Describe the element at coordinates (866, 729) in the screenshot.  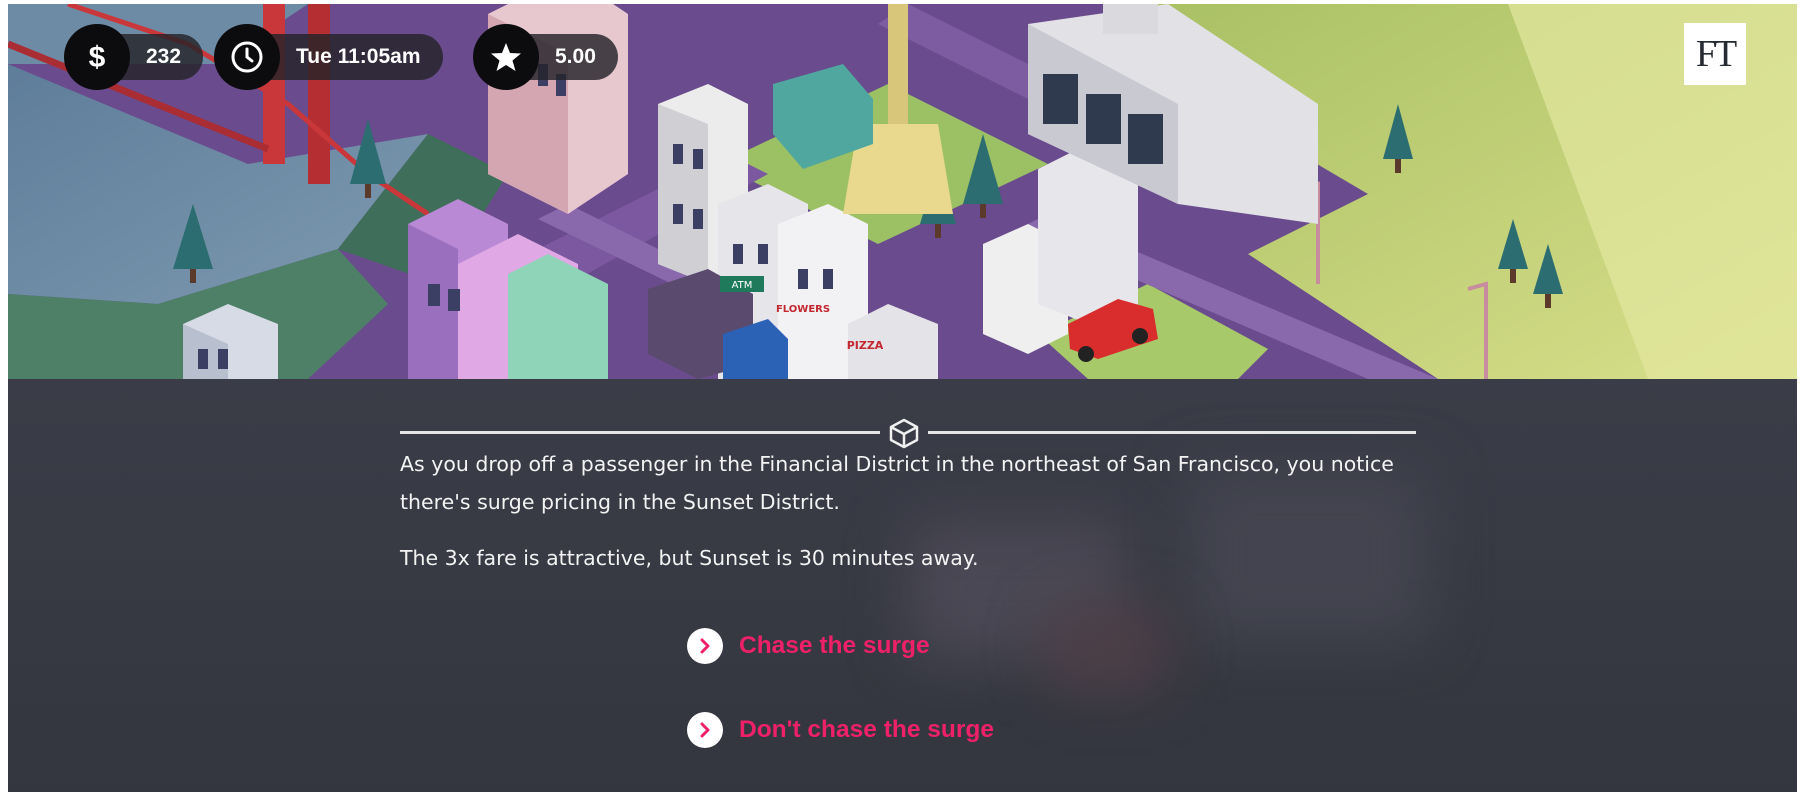
I see `choice-label: Don't chase the surge` at that location.